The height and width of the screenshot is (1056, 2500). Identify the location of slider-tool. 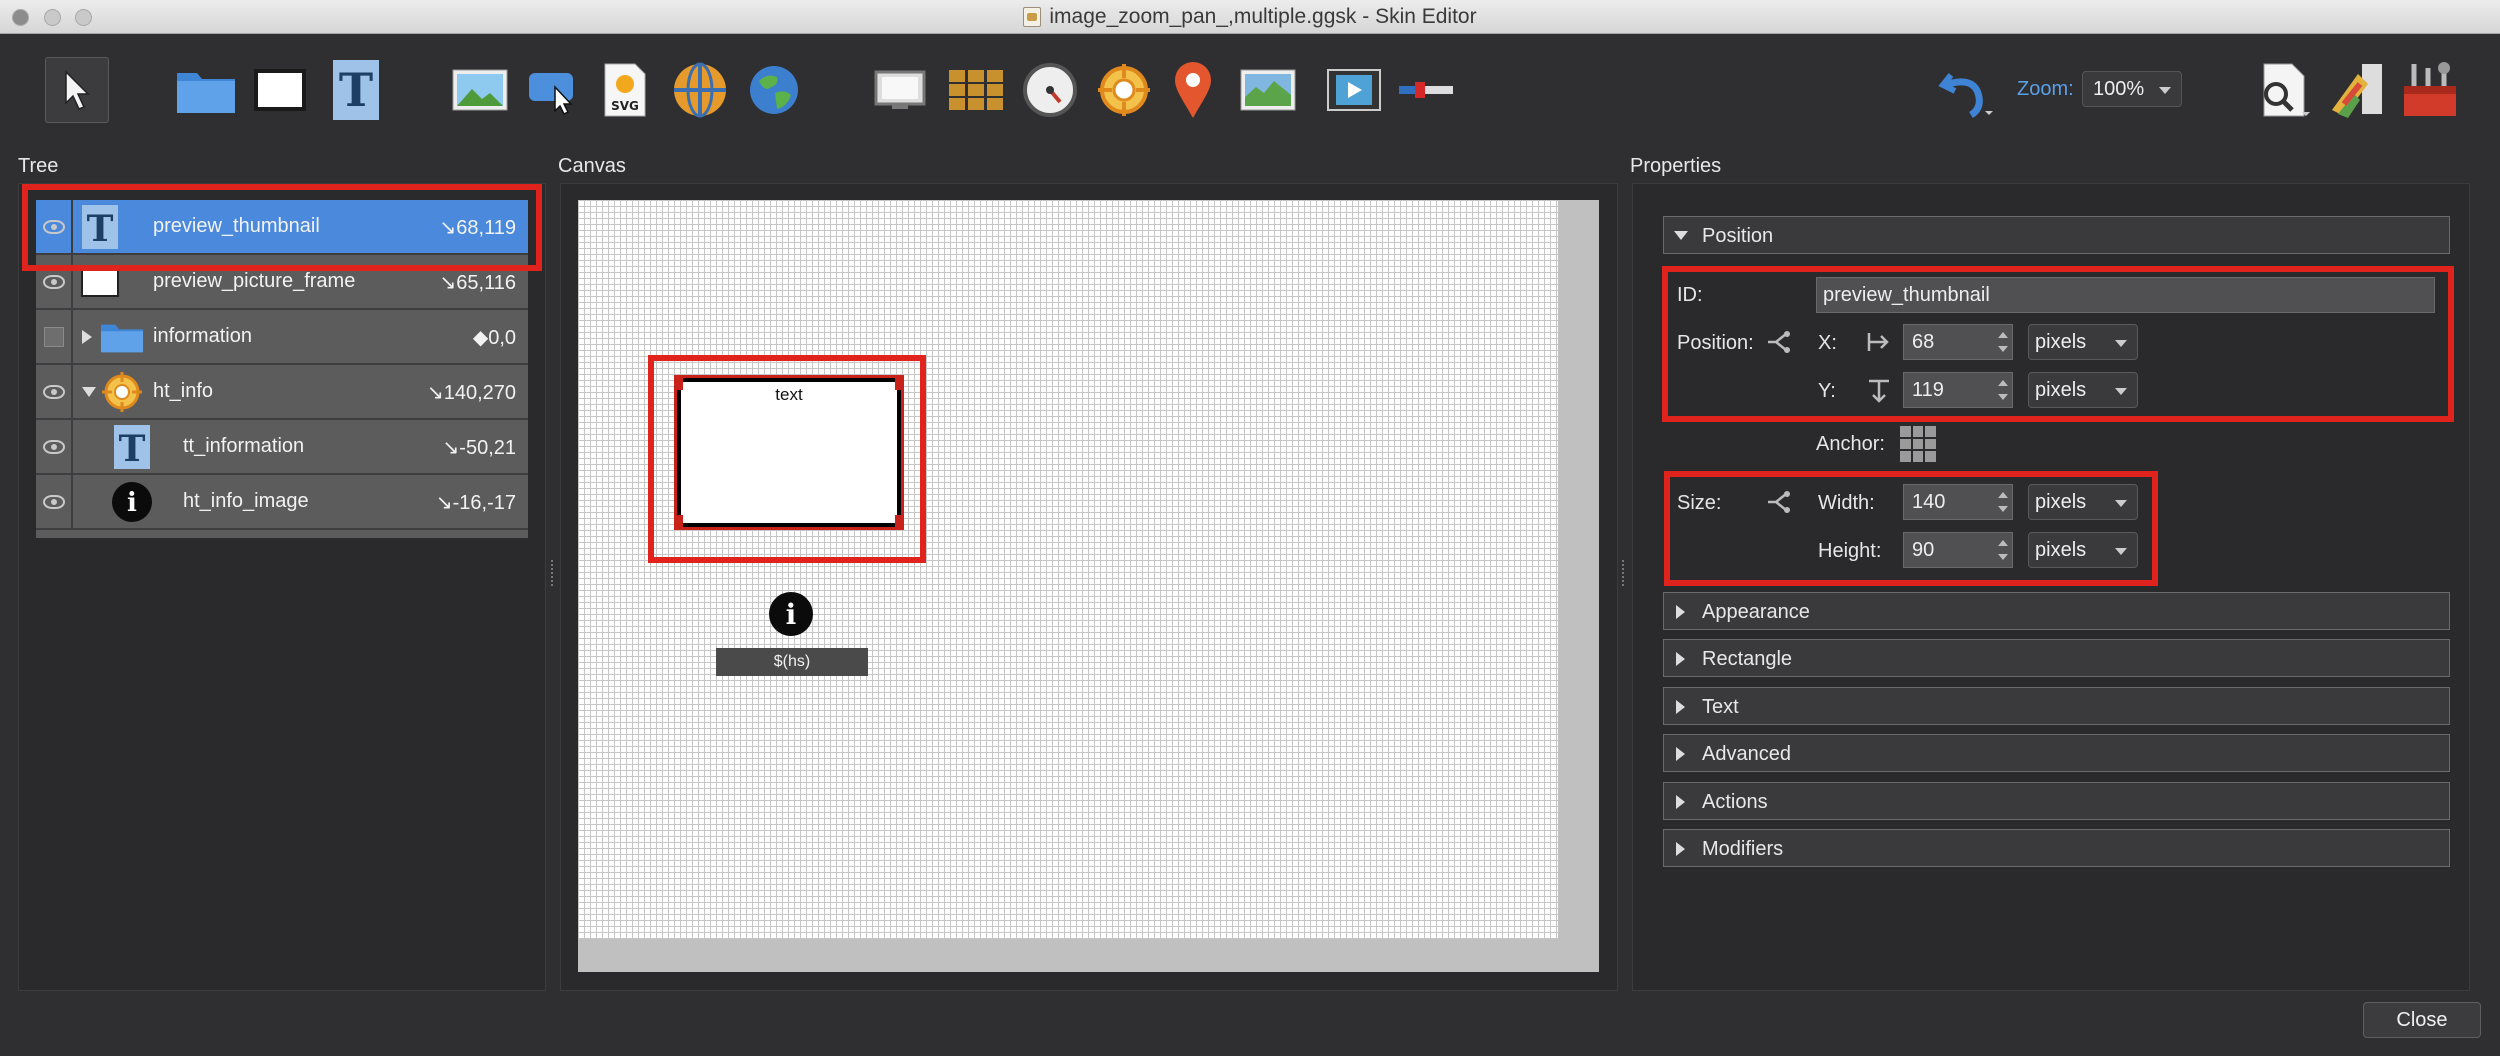
(1426, 90).